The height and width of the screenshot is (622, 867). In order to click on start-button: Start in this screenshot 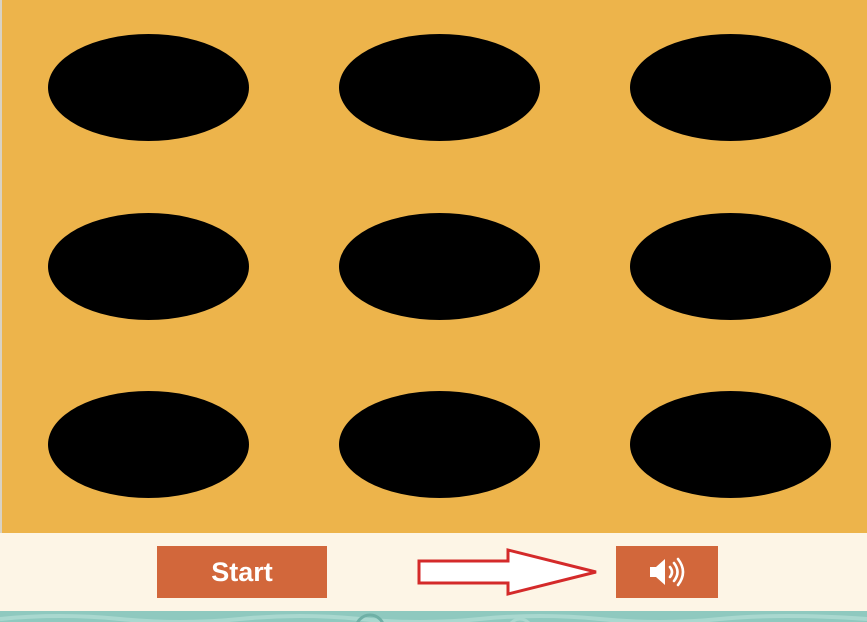, I will do `click(242, 572)`.